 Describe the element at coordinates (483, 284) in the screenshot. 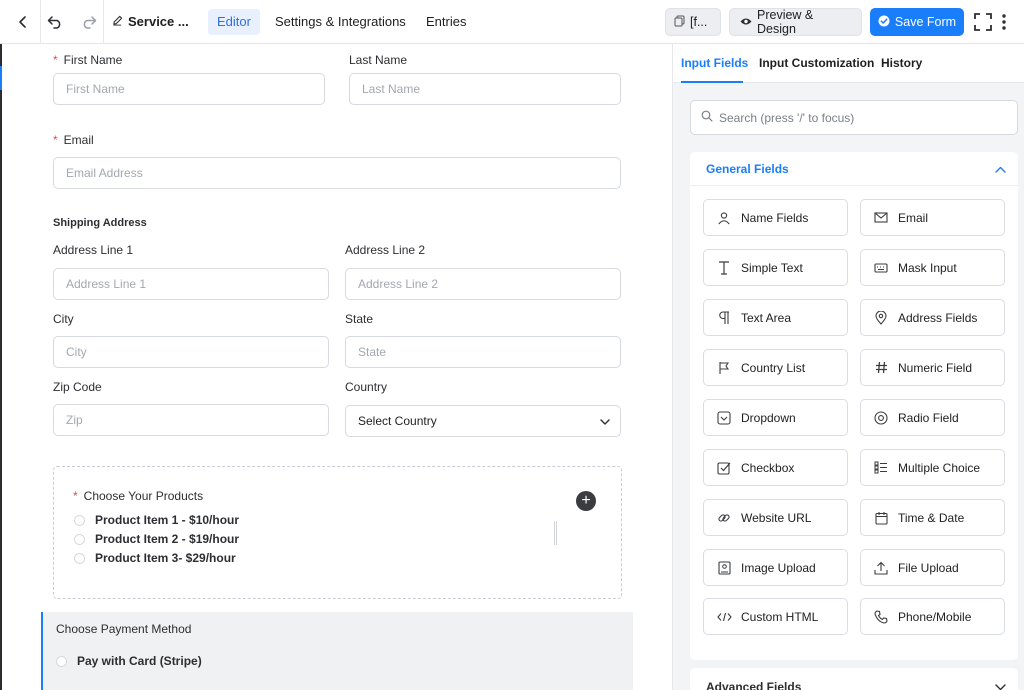

I see `address-line-2-input: Address Line 2` at that location.